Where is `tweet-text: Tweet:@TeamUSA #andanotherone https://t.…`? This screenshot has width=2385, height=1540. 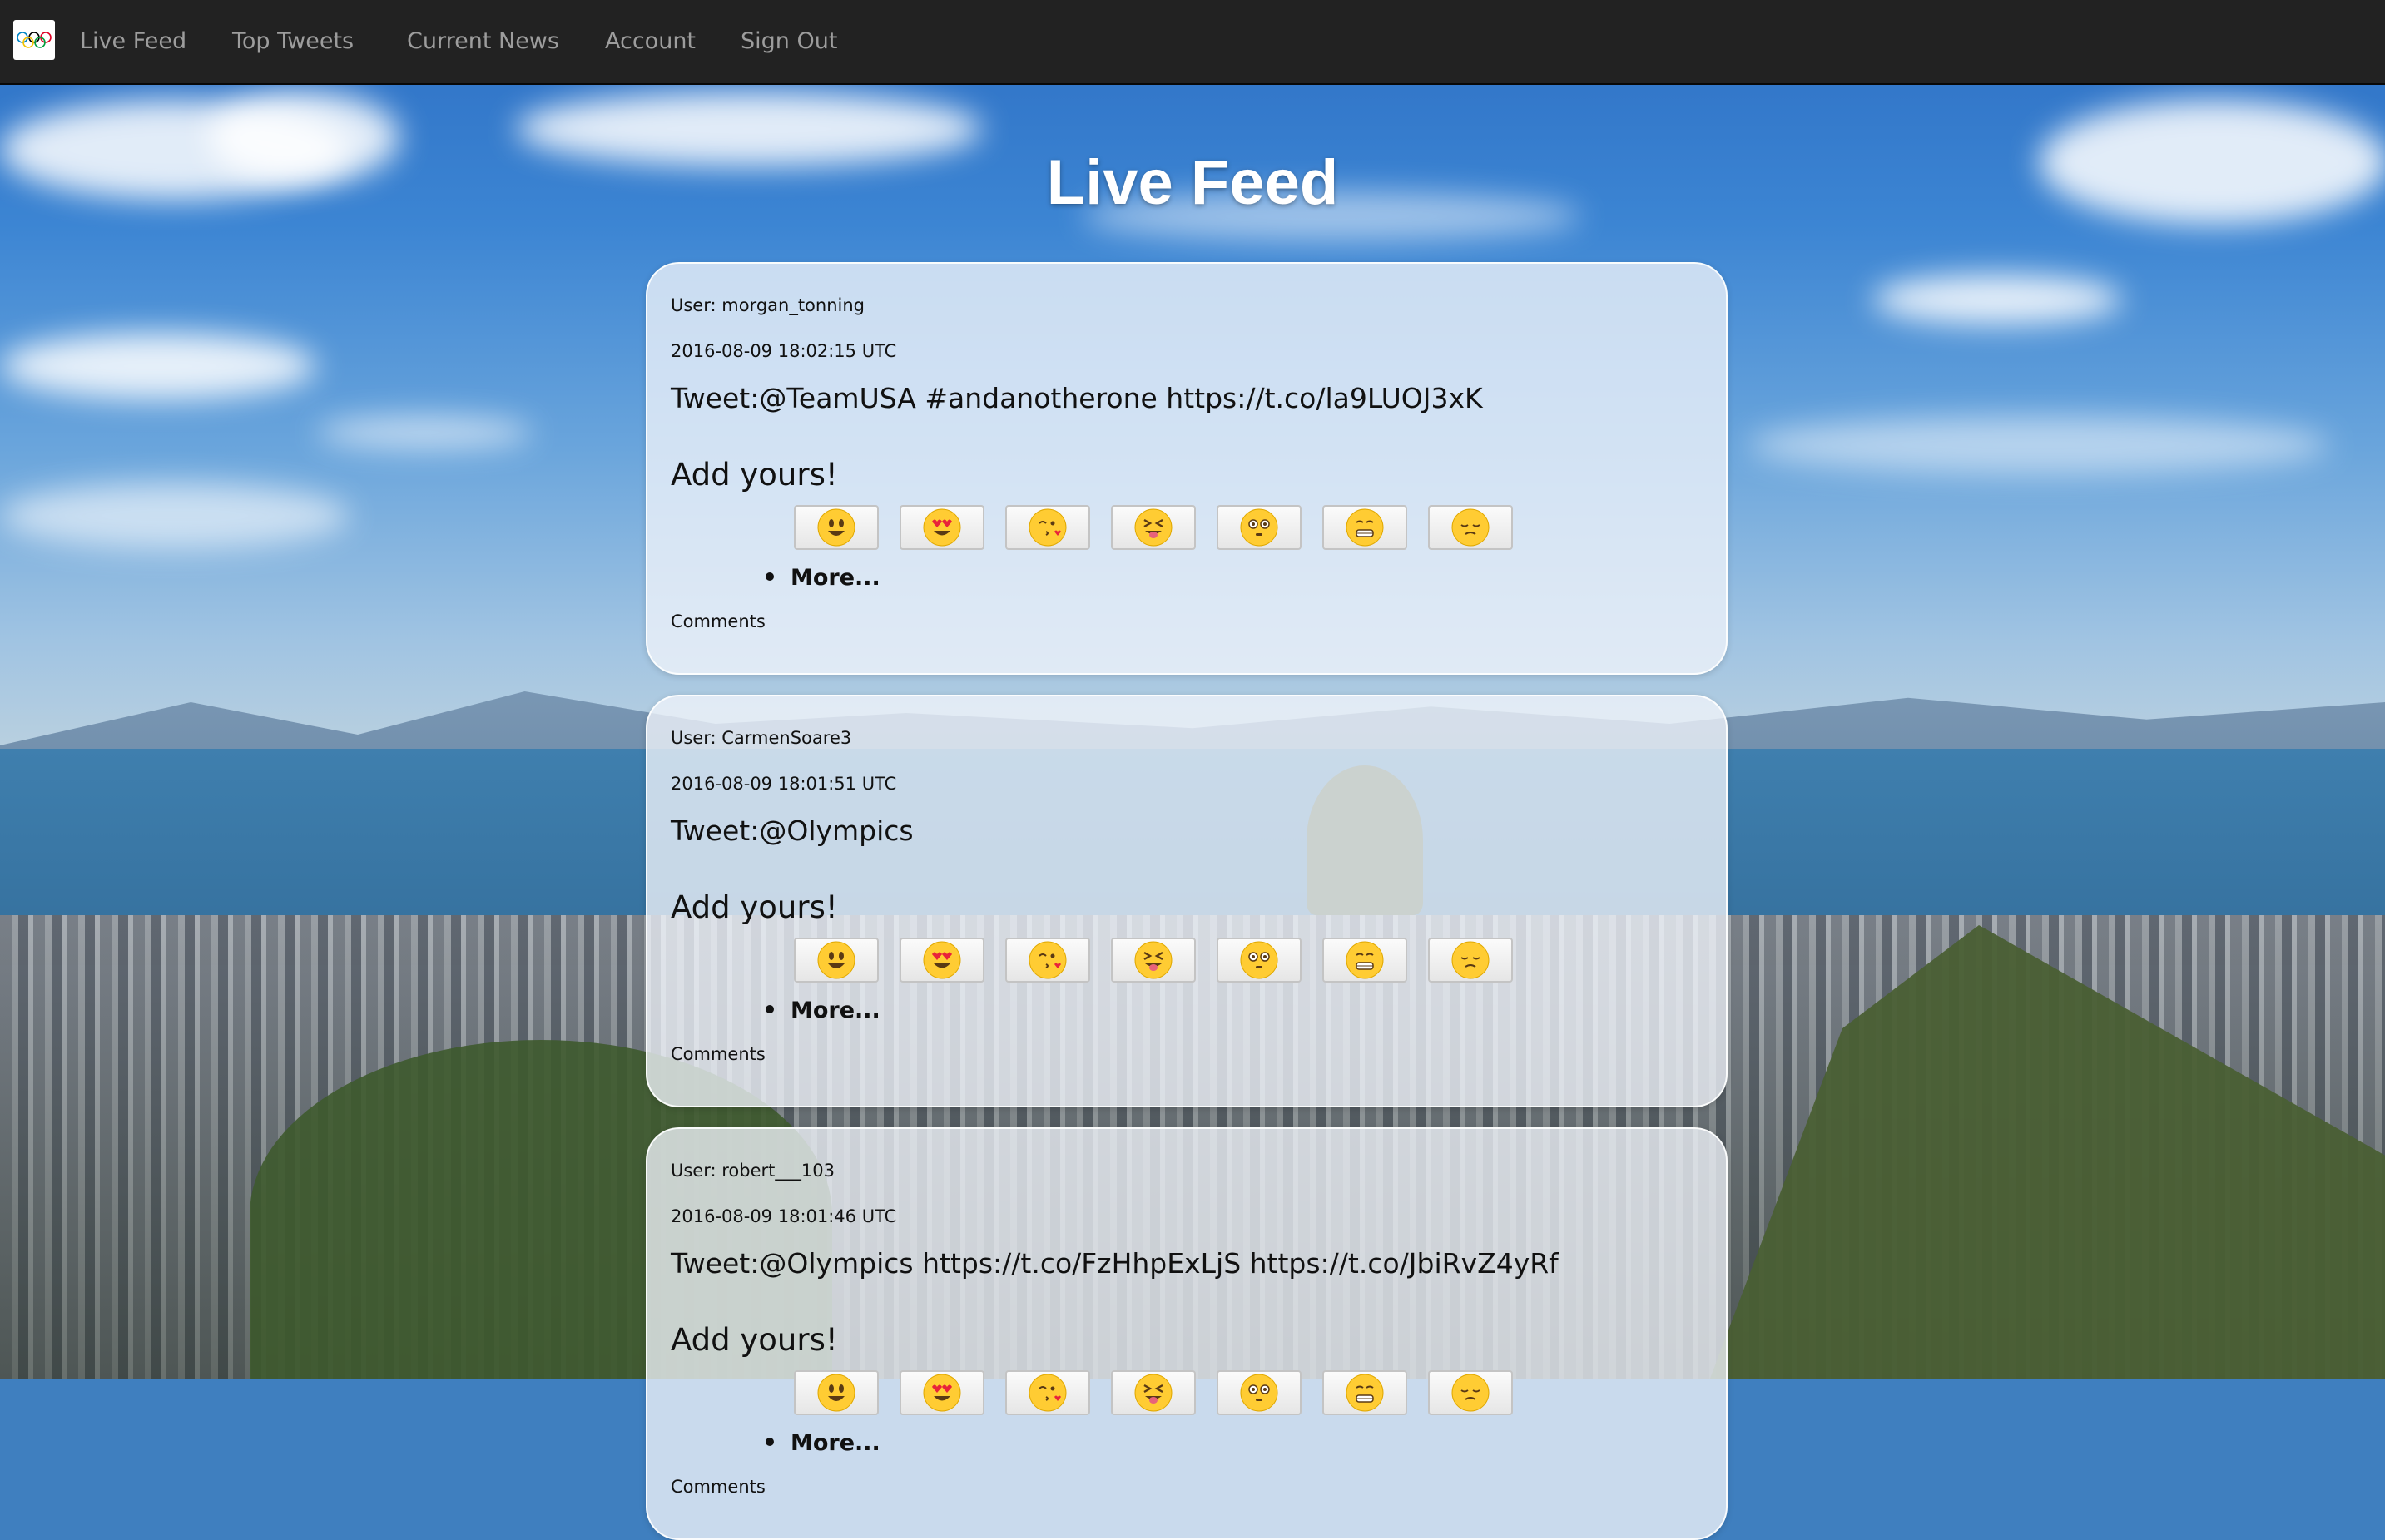 tweet-text: Tweet:@TeamUSA #andanotherone https://t.… is located at coordinates (1077, 398).